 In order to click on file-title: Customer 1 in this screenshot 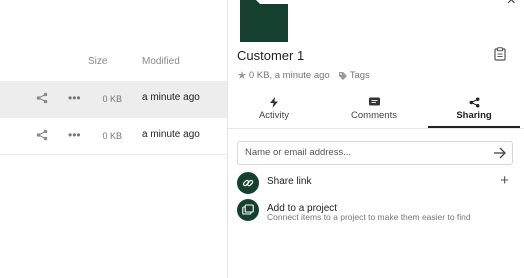, I will do `click(271, 55)`.